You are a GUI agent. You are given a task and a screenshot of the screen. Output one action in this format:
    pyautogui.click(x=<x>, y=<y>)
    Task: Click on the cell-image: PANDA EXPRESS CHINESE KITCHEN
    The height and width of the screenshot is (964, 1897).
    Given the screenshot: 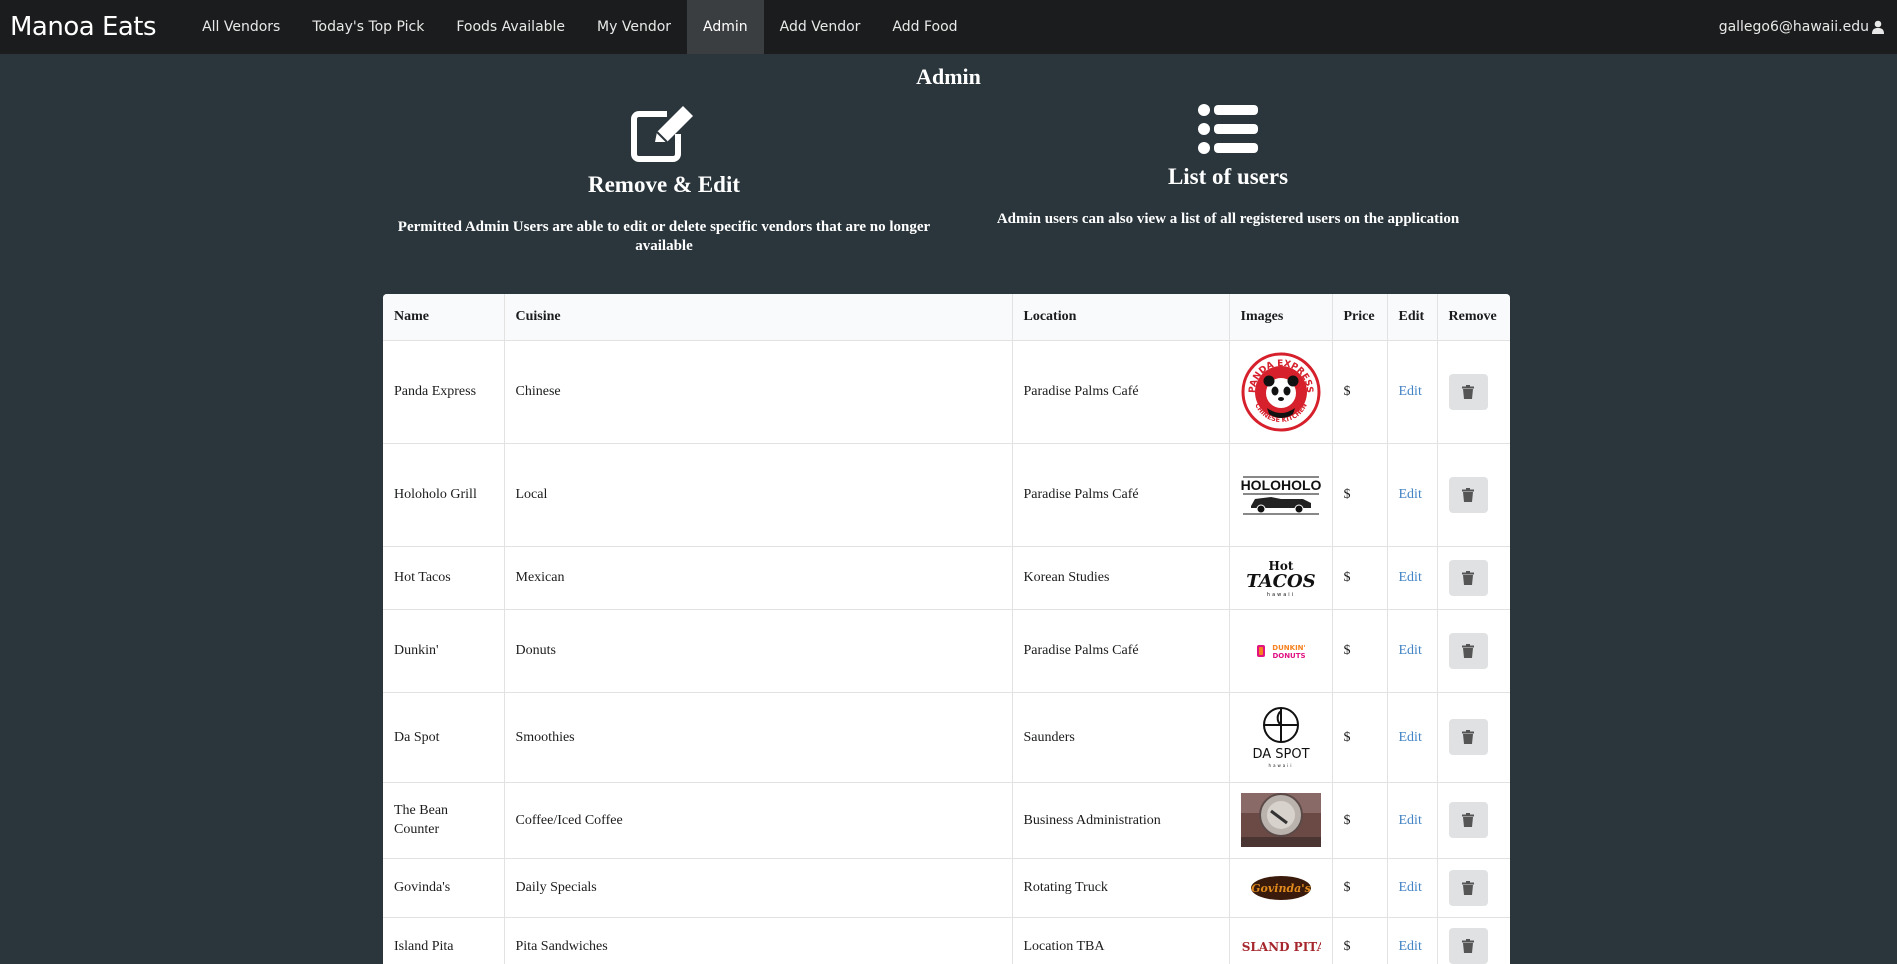 What is the action you would take?
    pyautogui.click(x=1281, y=392)
    